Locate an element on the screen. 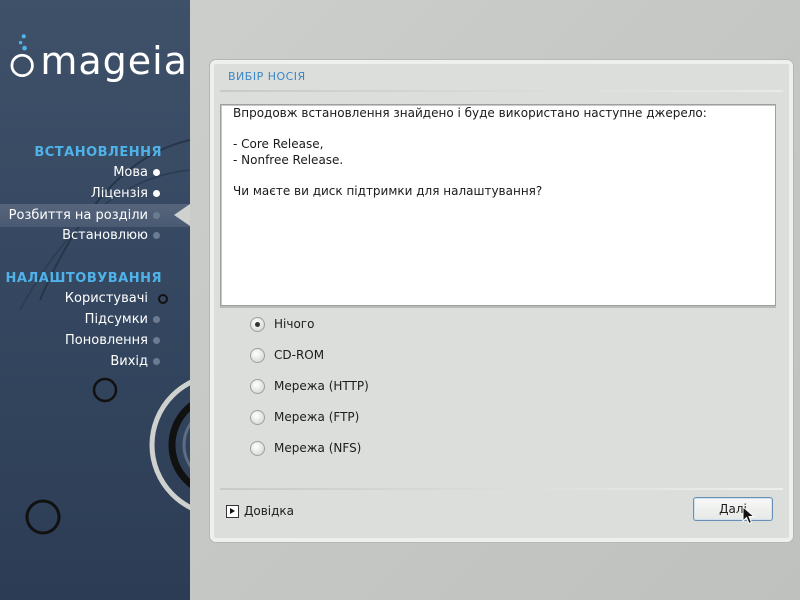 Image resolution: width=800 pixels, height=600 pixels. step-partitioning-current: Розбиття на розділи is located at coordinates (95, 215).